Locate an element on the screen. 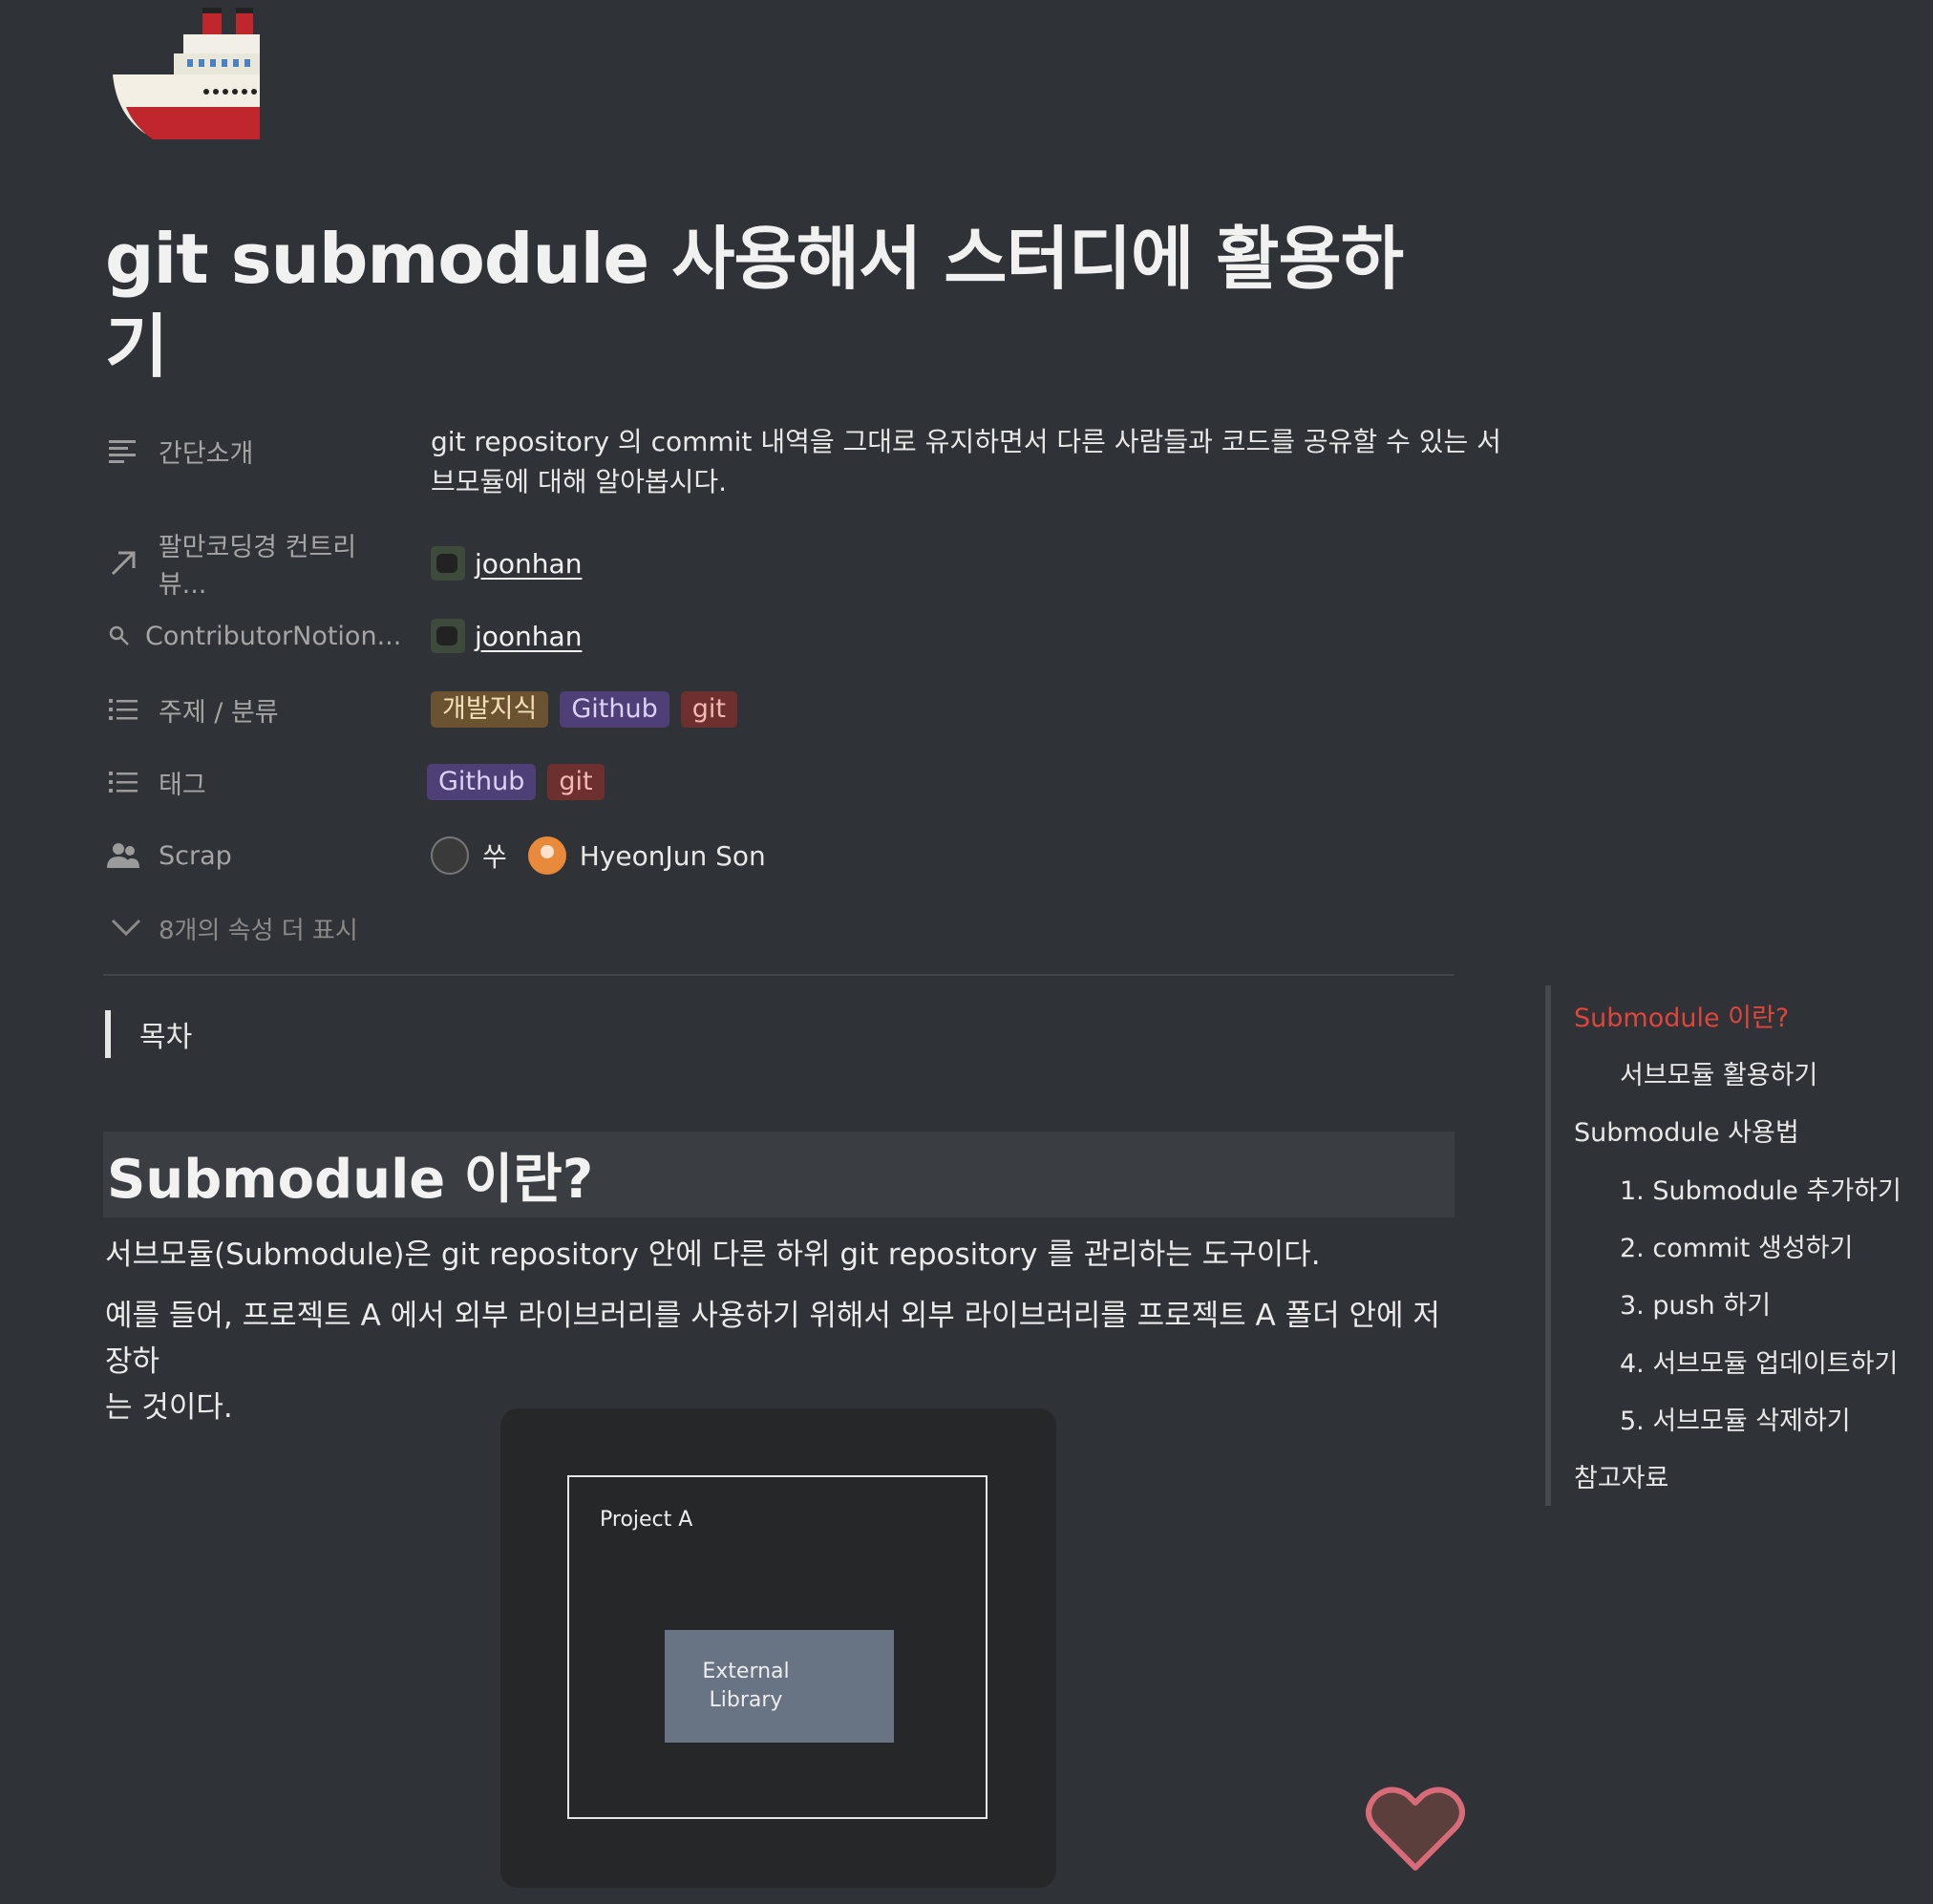  library-box: External Library is located at coordinates (779, 1686).